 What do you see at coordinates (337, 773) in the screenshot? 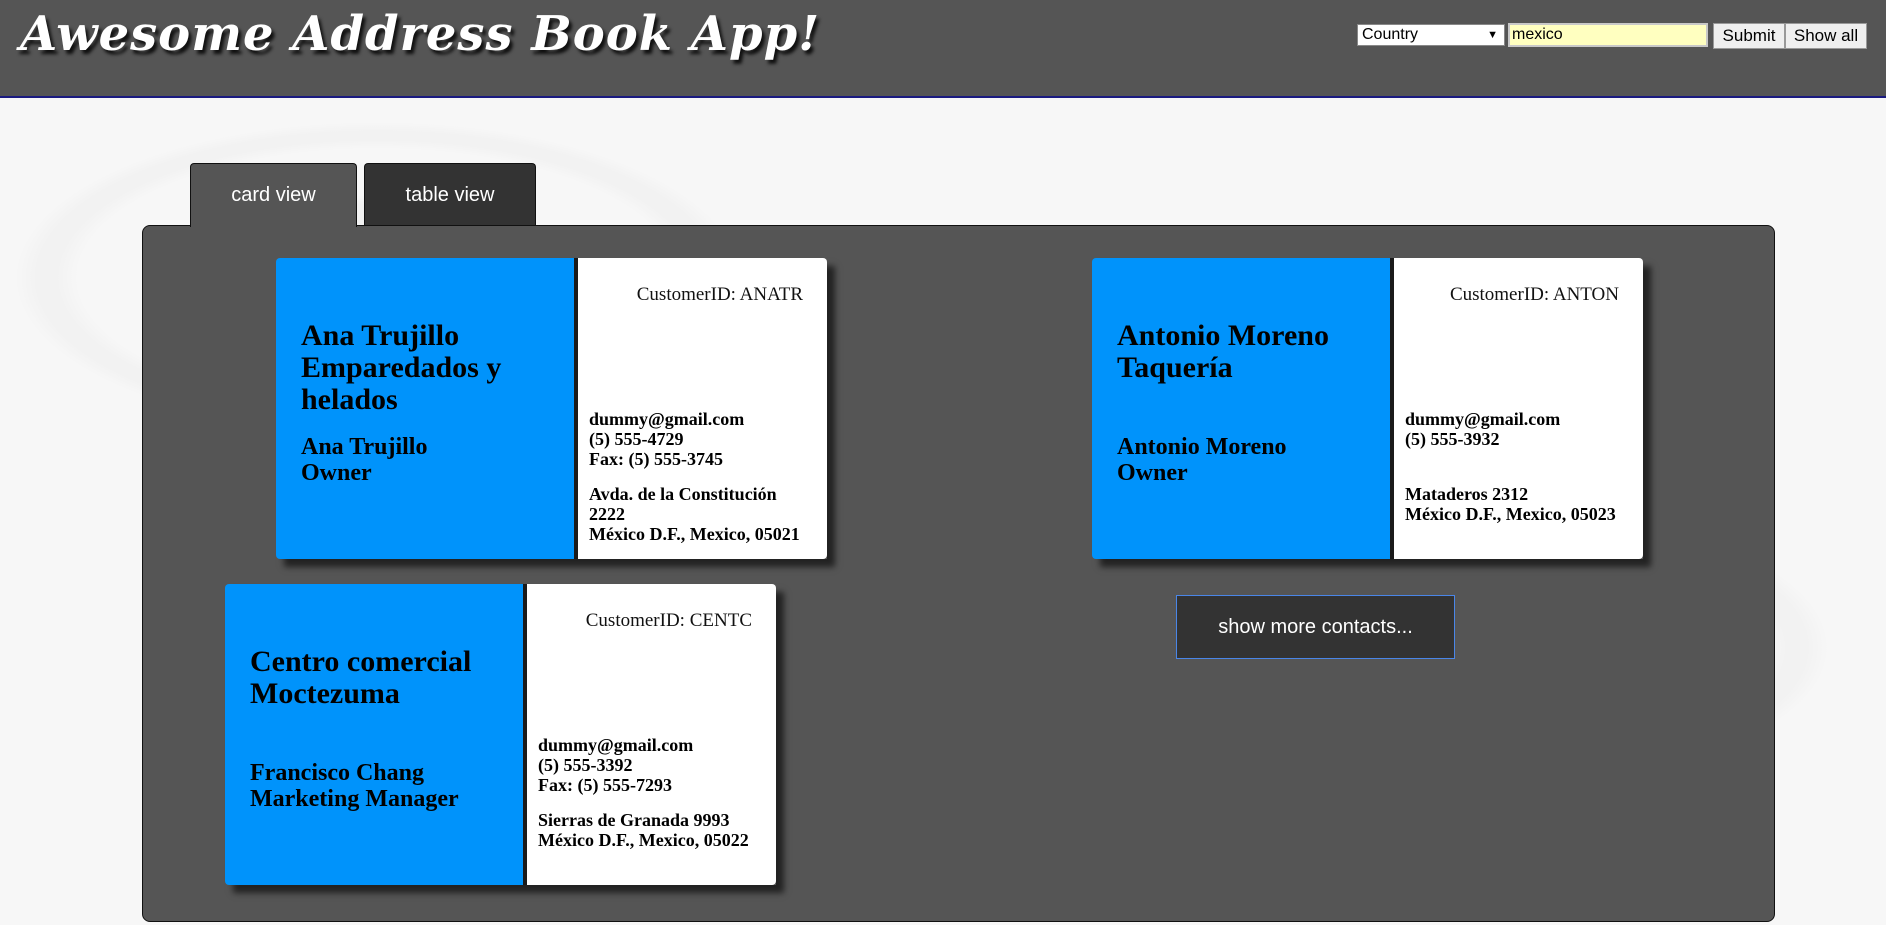
I see `contact-name: Francisco Chang` at bounding box center [337, 773].